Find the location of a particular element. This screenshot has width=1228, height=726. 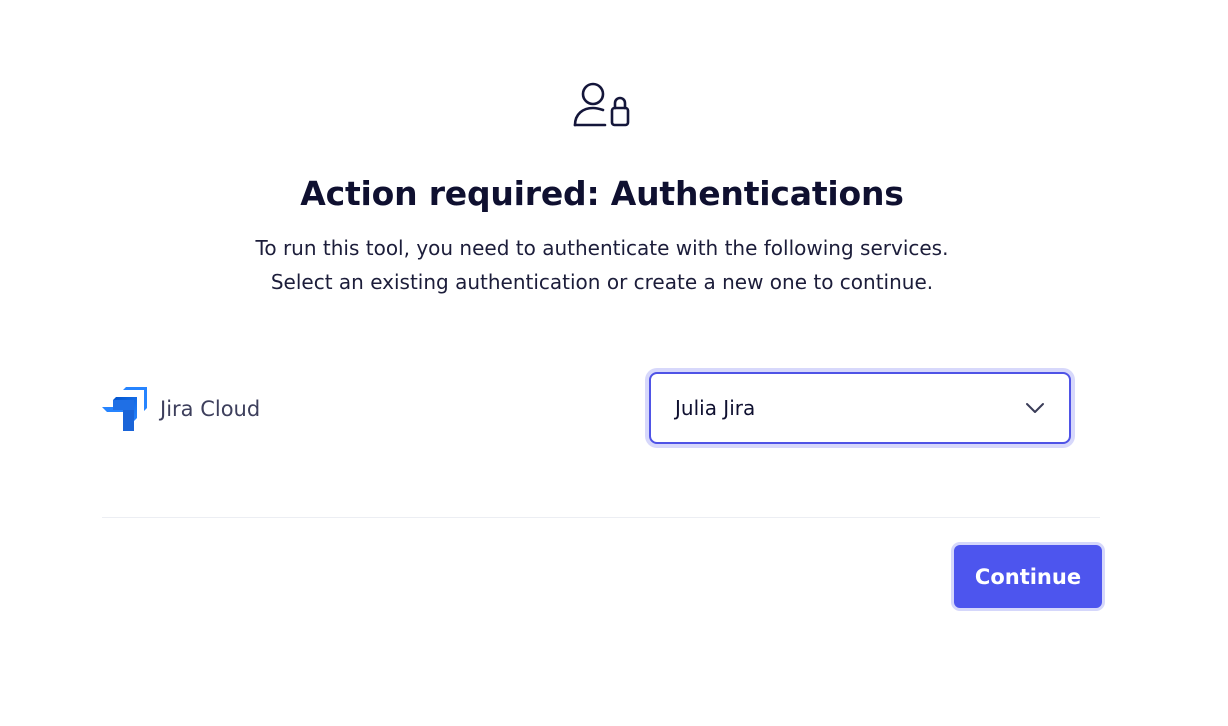

divider is located at coordinates (601, 517).